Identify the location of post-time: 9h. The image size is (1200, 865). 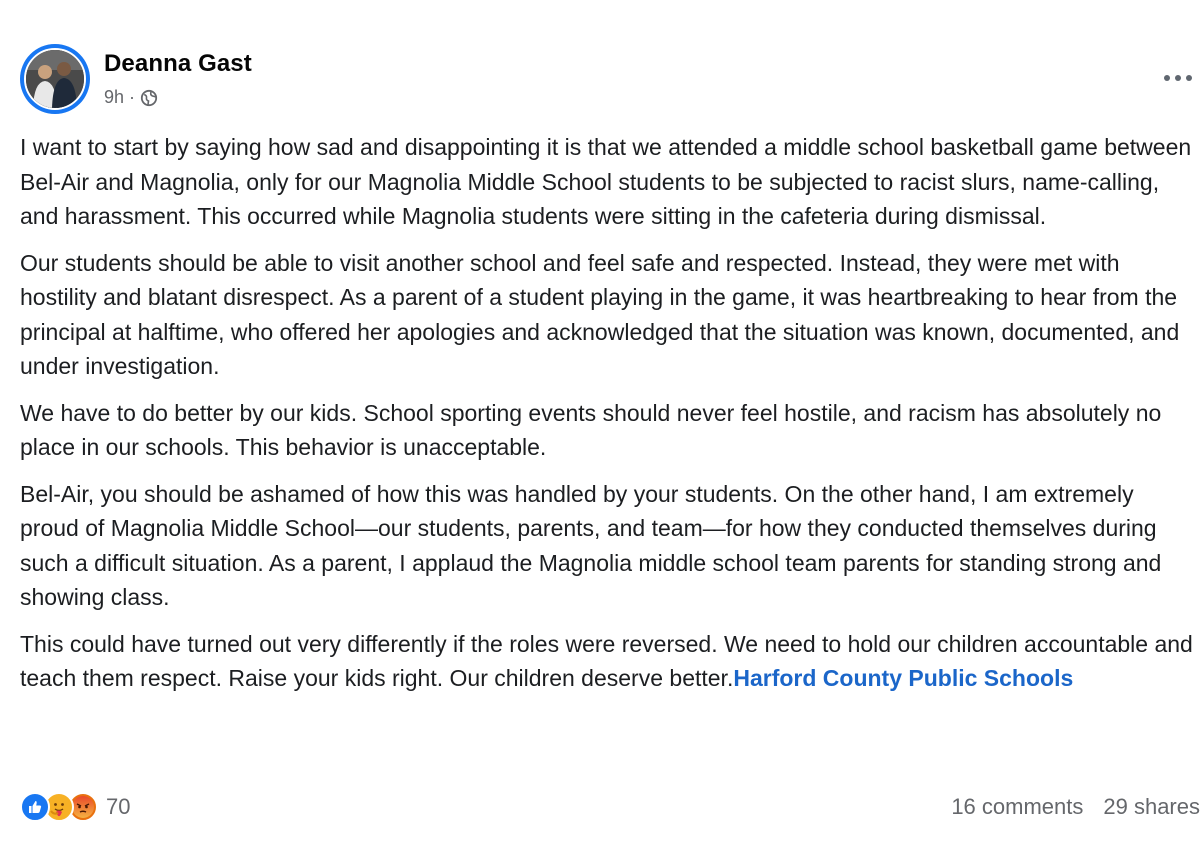
(114, 97).